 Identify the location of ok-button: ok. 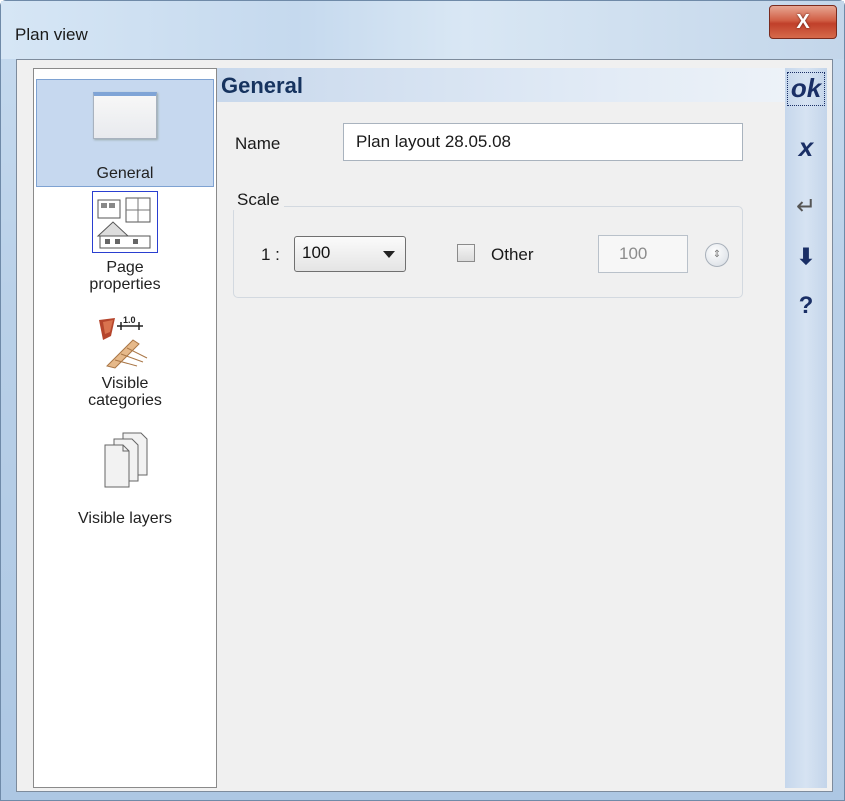
(806, 89).